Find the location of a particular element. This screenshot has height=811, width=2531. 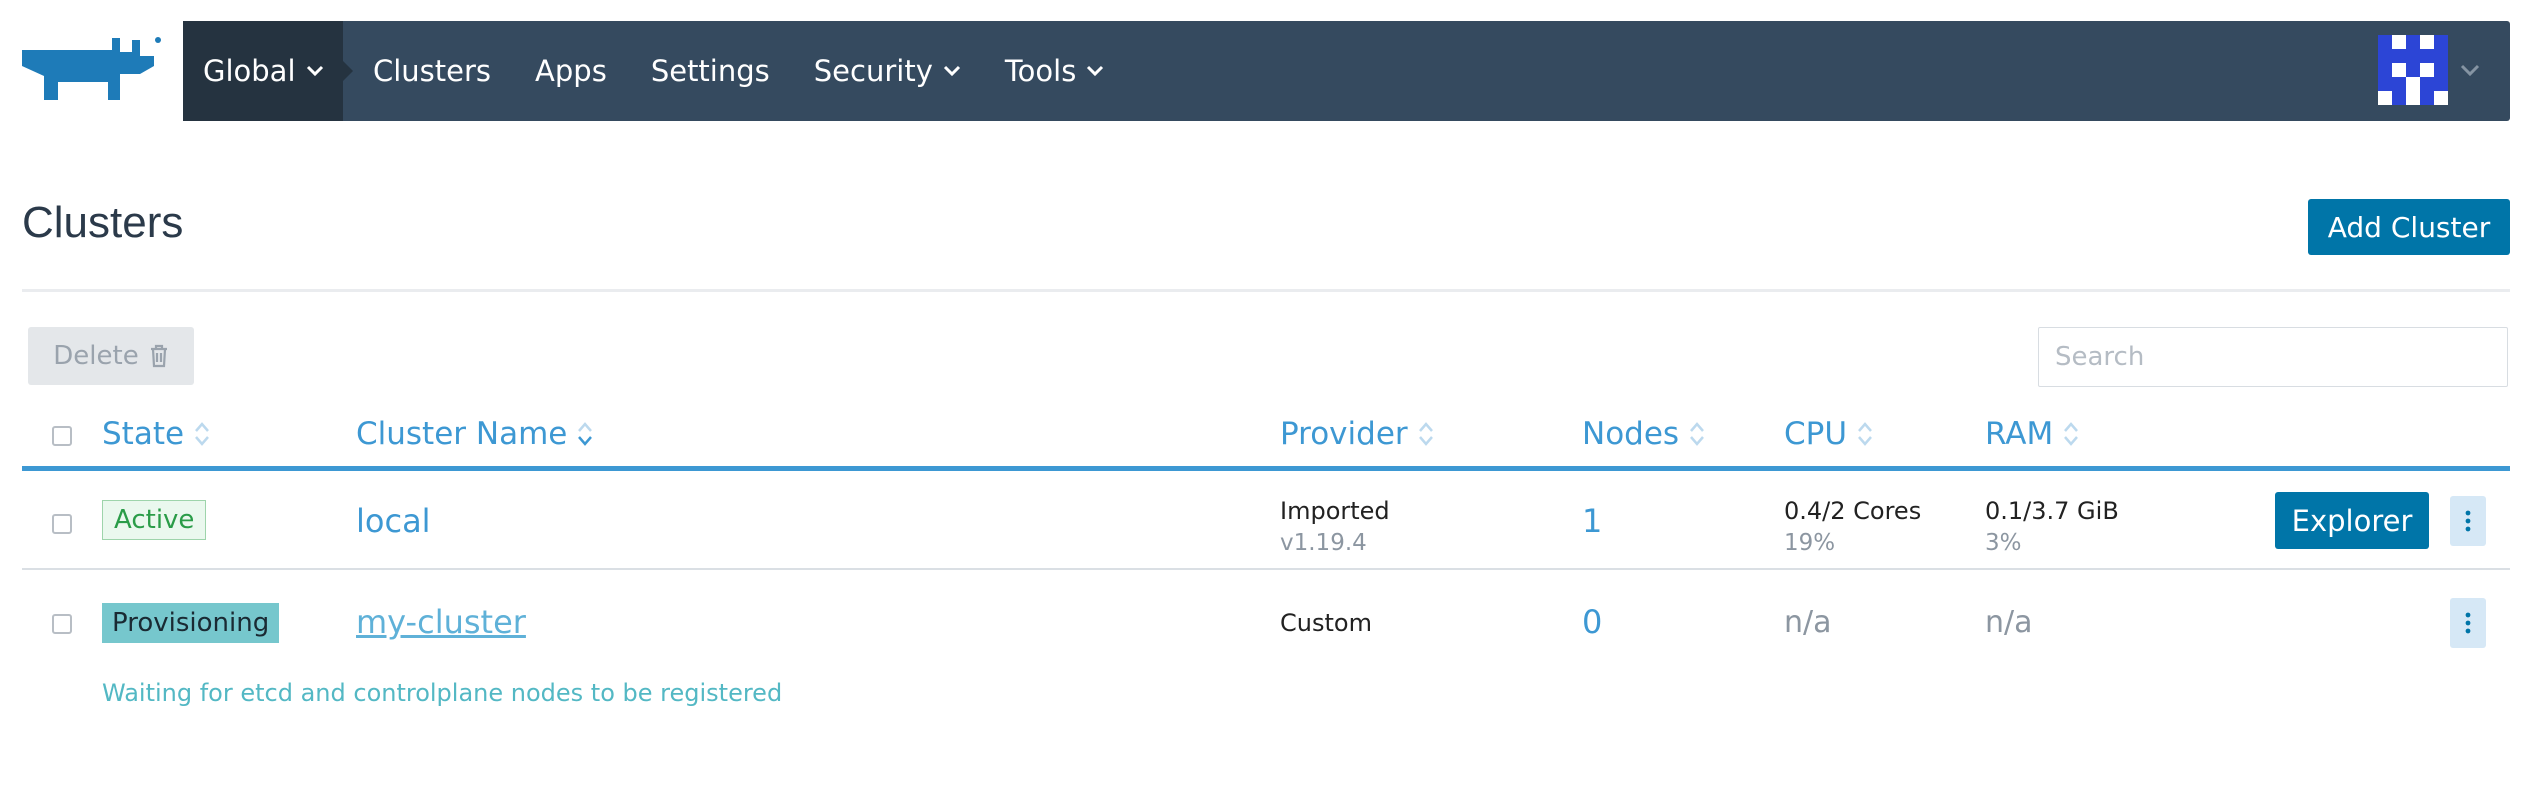

delete-button: Delete is located at coordinates (111, 356).